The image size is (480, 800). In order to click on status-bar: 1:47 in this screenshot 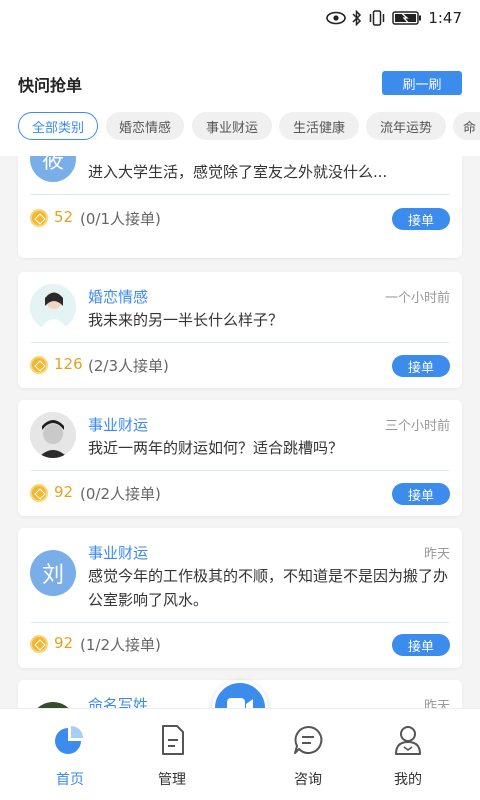, I will do `click(240, 18)`.